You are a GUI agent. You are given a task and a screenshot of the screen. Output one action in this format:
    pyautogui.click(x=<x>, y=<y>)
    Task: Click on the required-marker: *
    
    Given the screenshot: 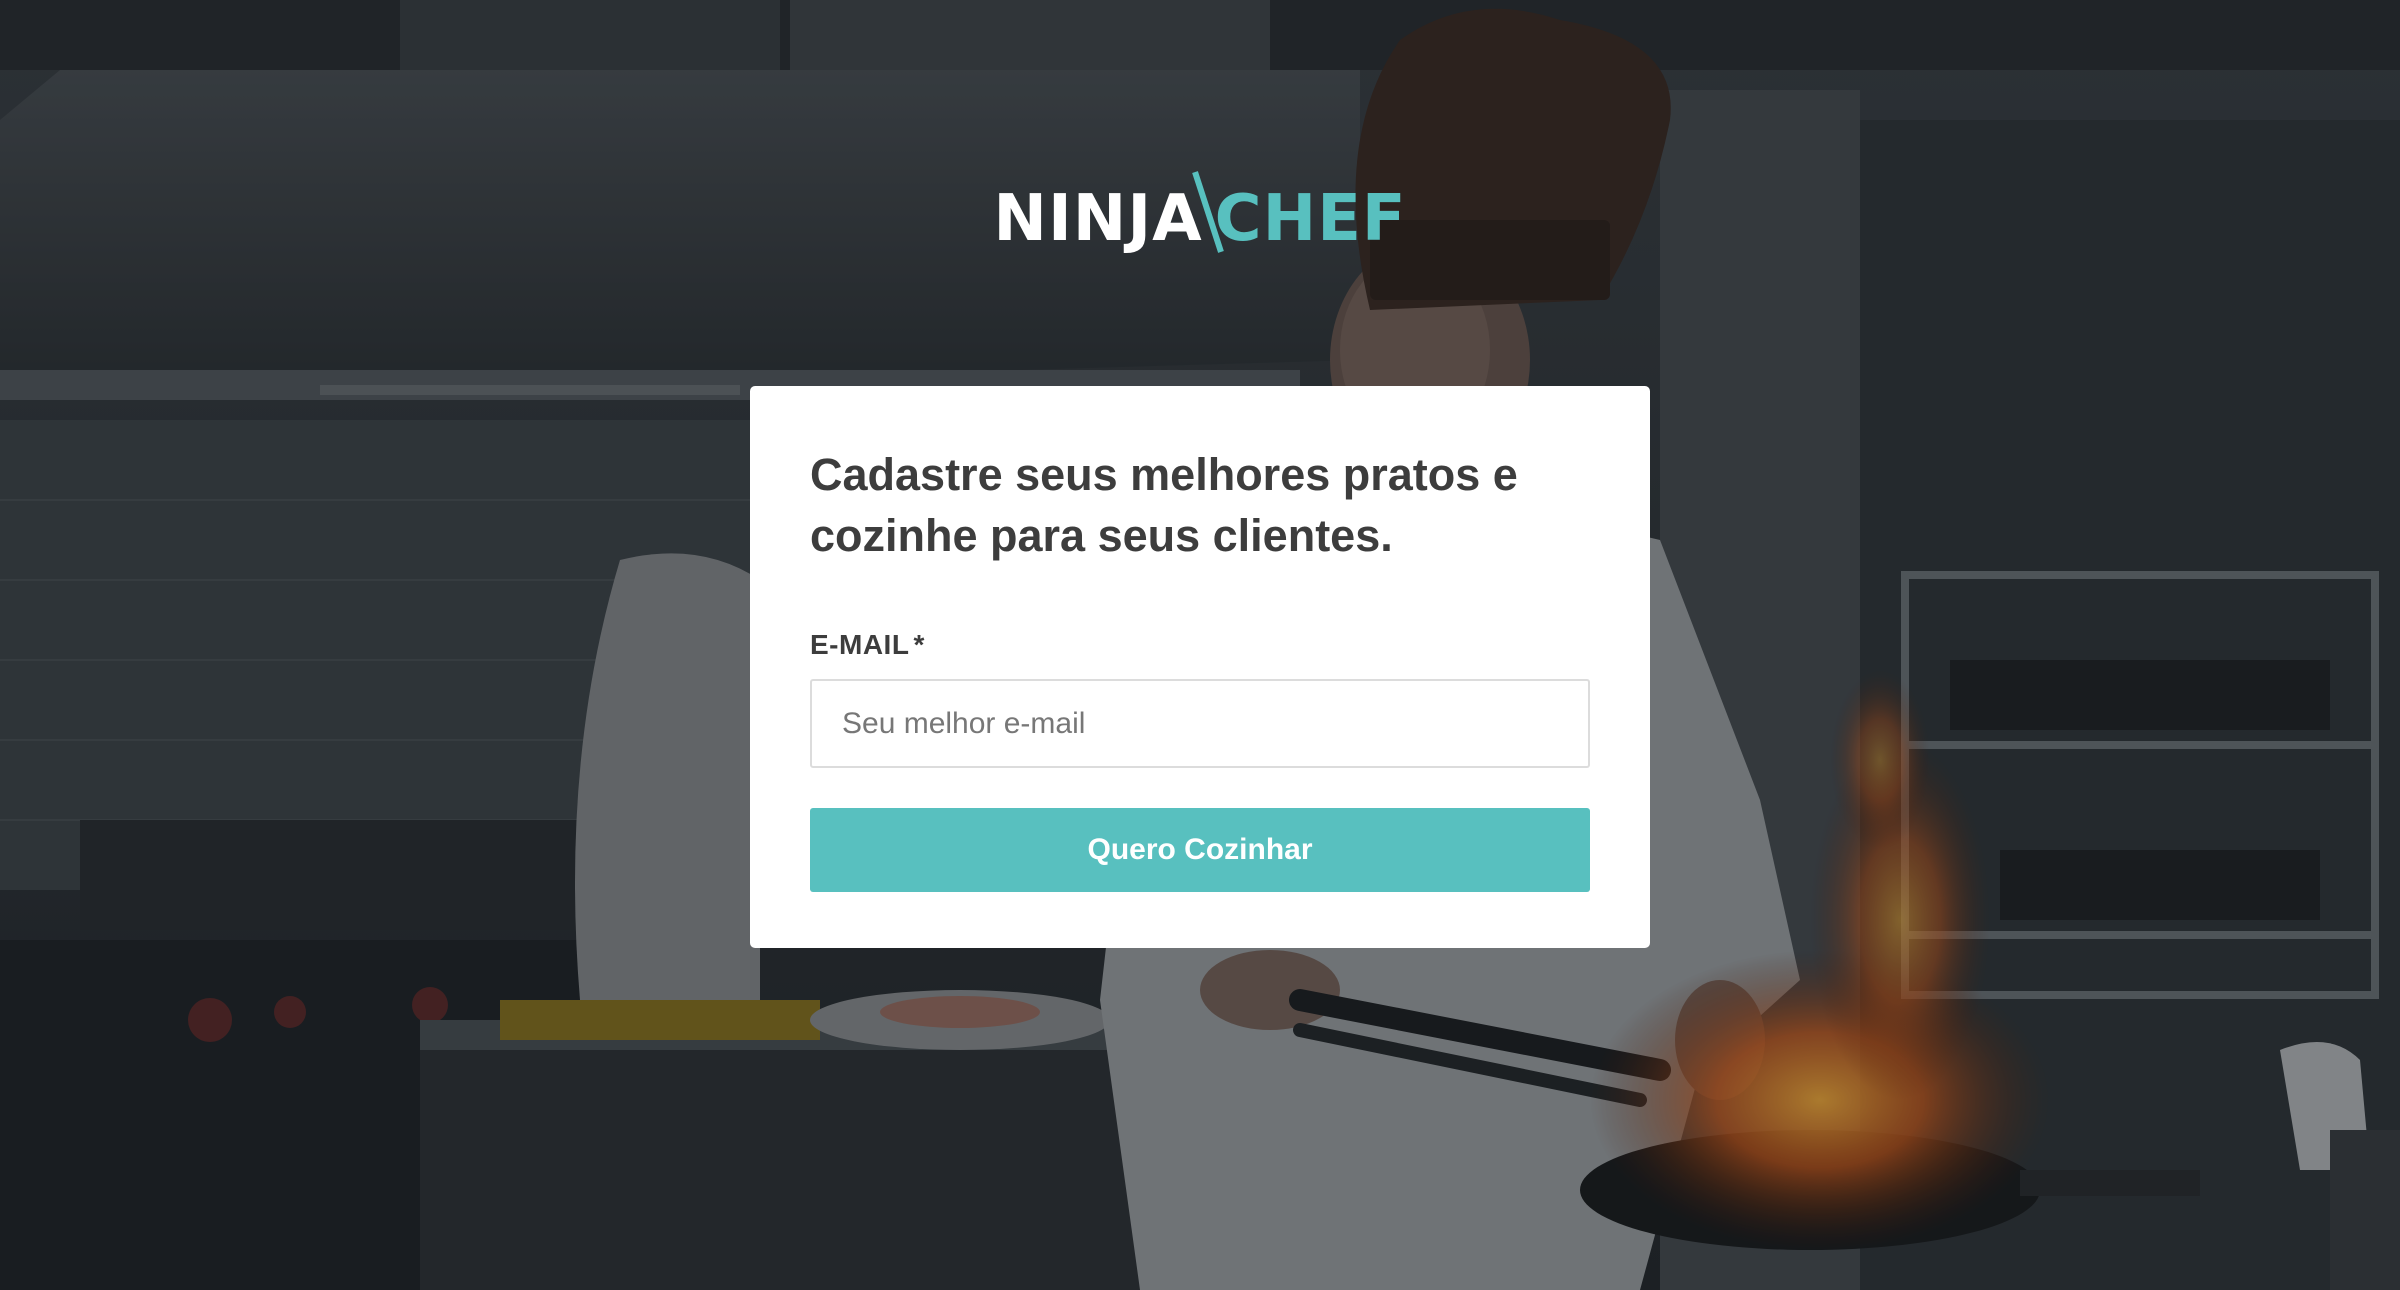 What is the action you would take?
    pyautogui.click(x=919, y=644)
    